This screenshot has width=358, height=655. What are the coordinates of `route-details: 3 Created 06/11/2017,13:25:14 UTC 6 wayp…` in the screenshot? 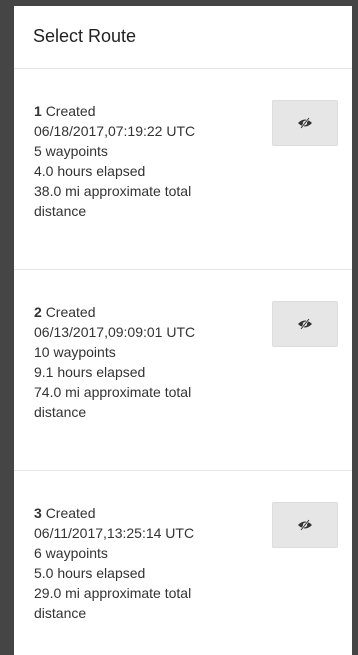 It's located at (139, 563).